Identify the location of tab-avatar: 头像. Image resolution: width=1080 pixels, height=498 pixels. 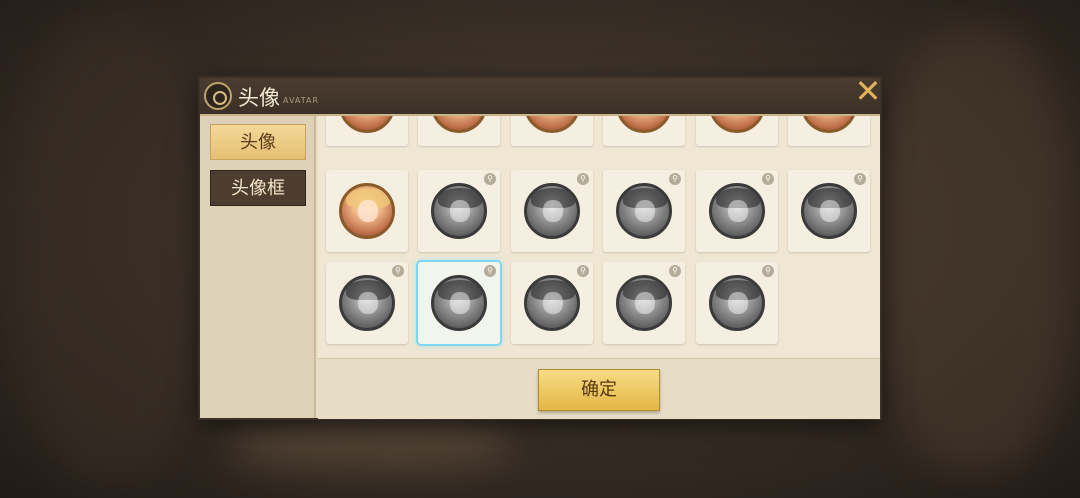
(258, 142).